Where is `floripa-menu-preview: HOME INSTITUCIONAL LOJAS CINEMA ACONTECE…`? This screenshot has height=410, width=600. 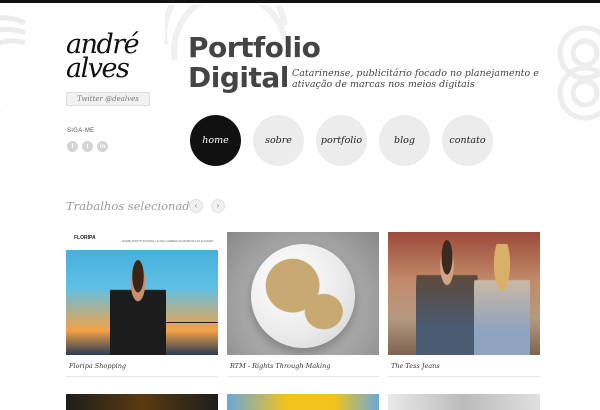 floripa-menu-preview: HOME INSTITUCIONAL LOJAS CINEMA ACONTECE… is located at coordinates (168, 241).